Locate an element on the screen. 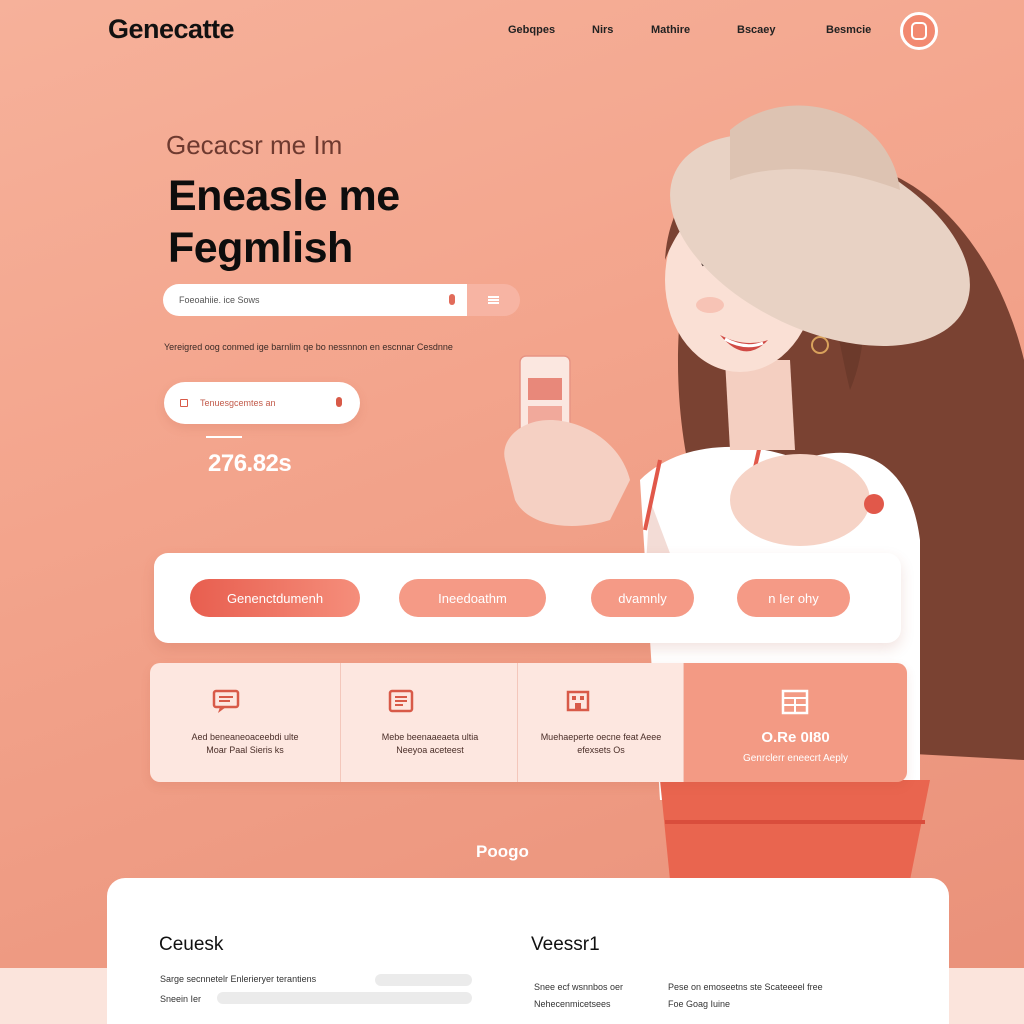 This screenshot has height=1024, width=1024. hero-eyebrow: Gecacsr me Im is located at coordinates (254, 145).